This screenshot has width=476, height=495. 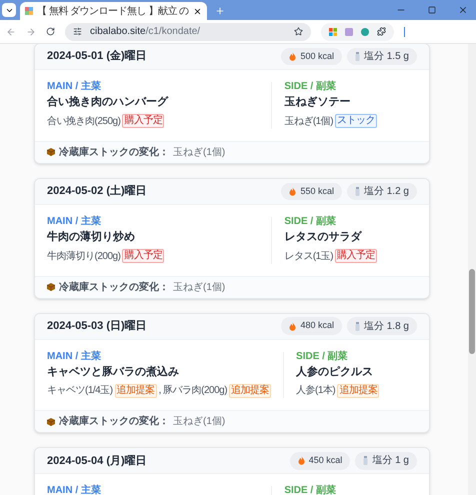 What do you see at coordinates (83, 121) in the screenshot?
I see `ingredient: 合い挽き肉(250g)` at bounding box center [83, 121].